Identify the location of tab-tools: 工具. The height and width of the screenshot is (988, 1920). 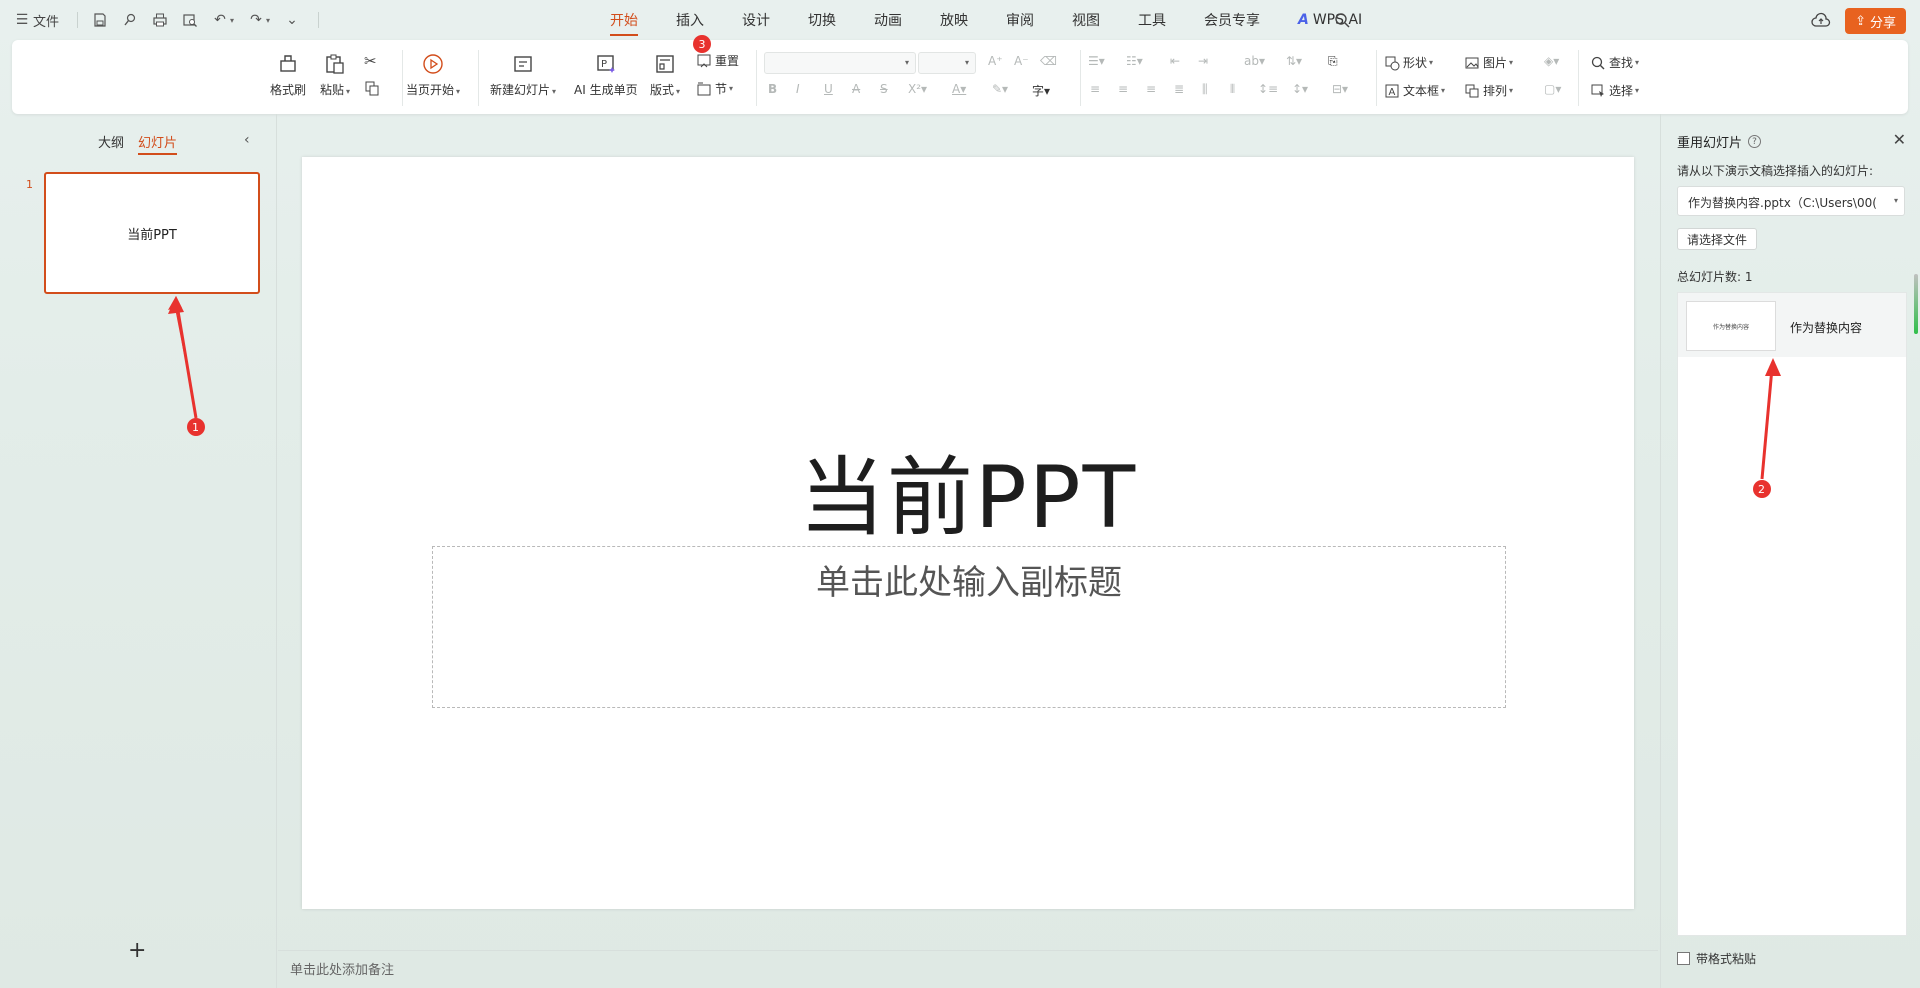
(1152, 20).